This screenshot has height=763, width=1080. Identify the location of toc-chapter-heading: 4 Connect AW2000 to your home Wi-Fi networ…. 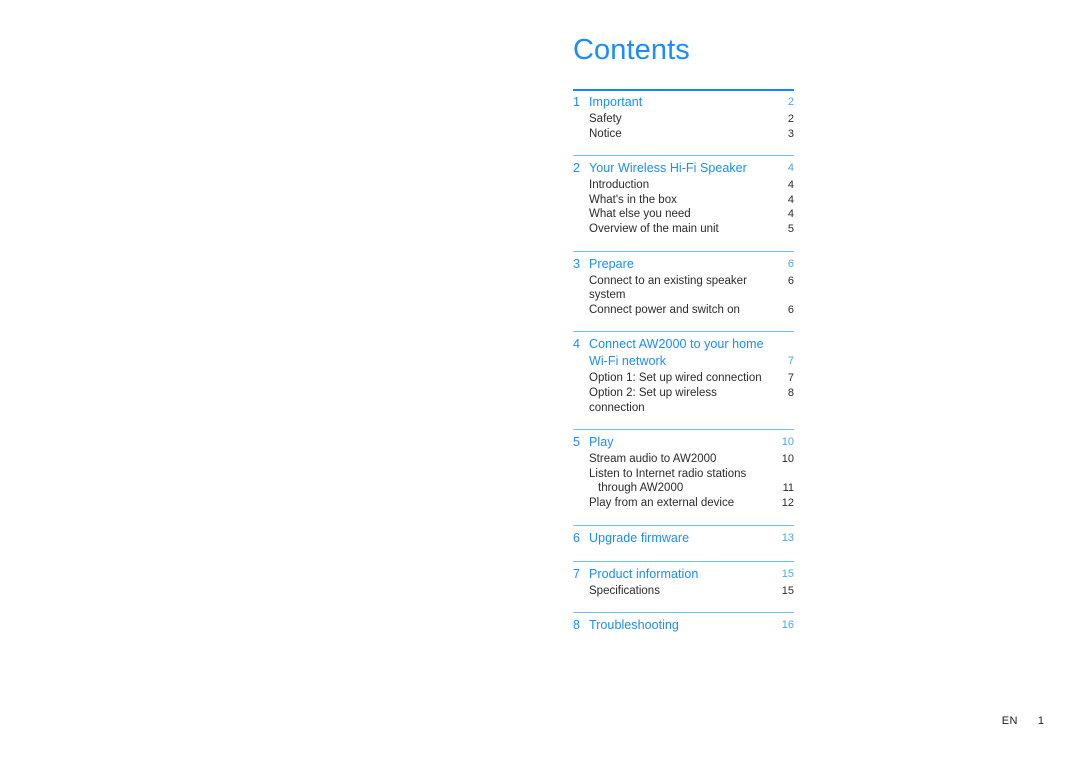
(683, 353).